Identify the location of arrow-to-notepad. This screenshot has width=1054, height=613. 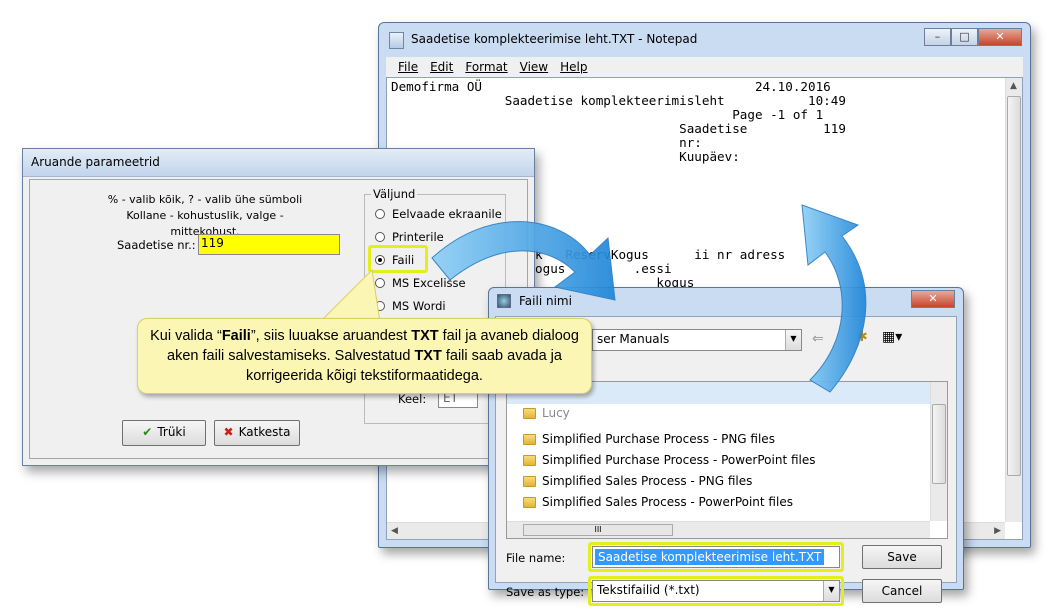
(834, 298).